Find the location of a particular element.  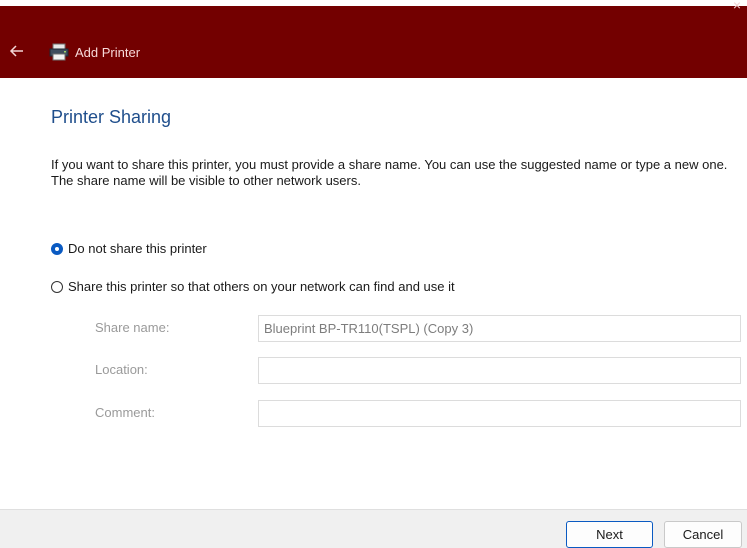

radio-unselected-icon is located at coordinates (57, 287).